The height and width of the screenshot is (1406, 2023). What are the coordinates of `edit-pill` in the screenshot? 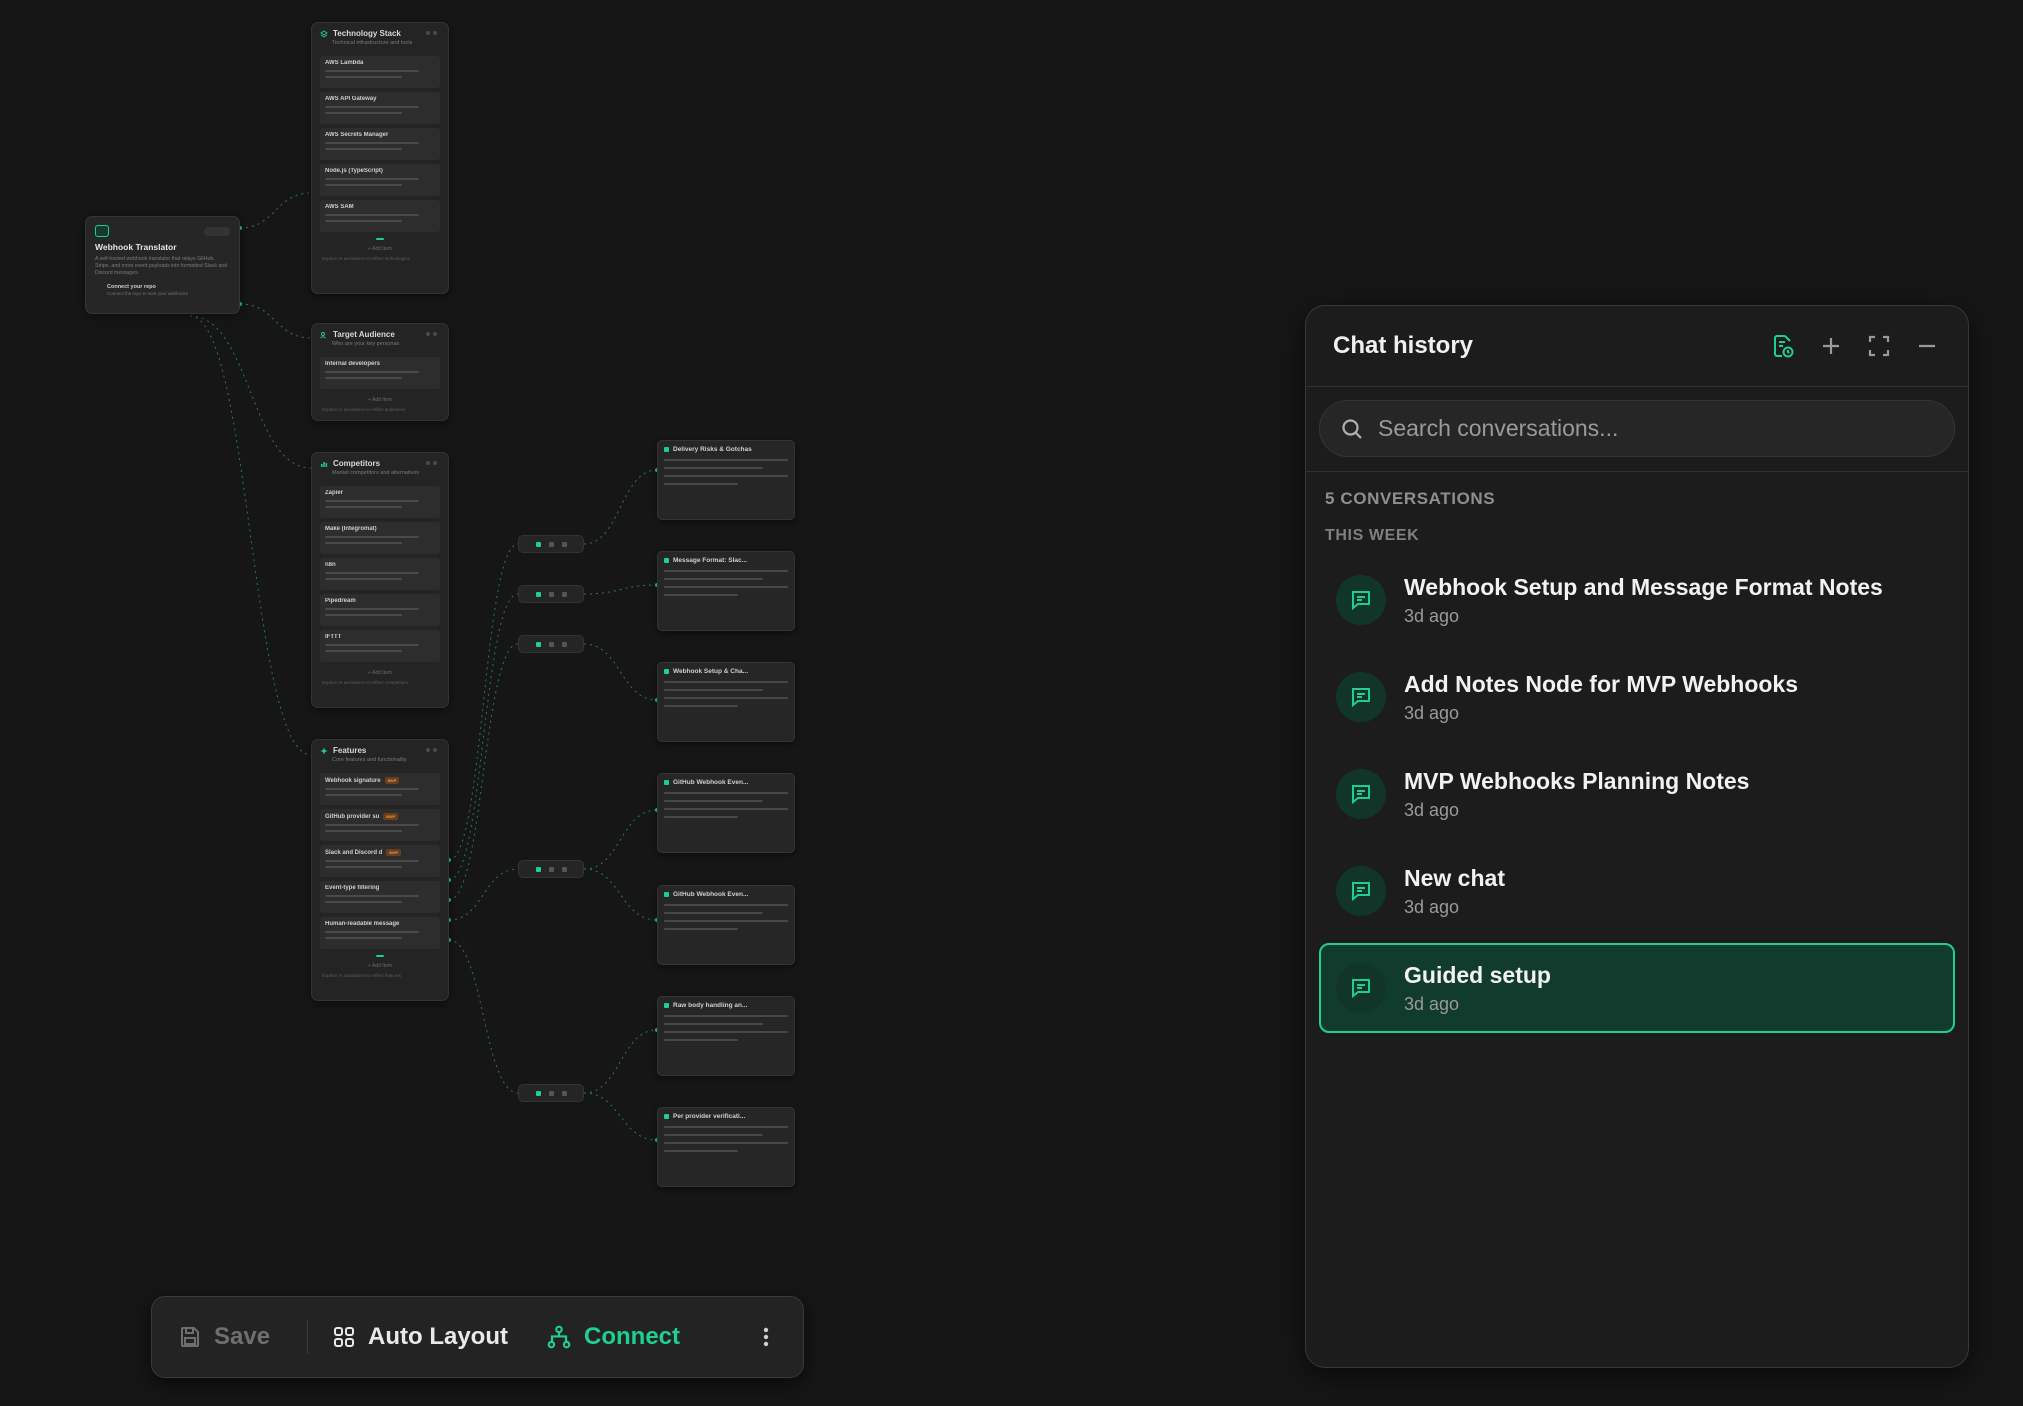 It's located at (217, 231).